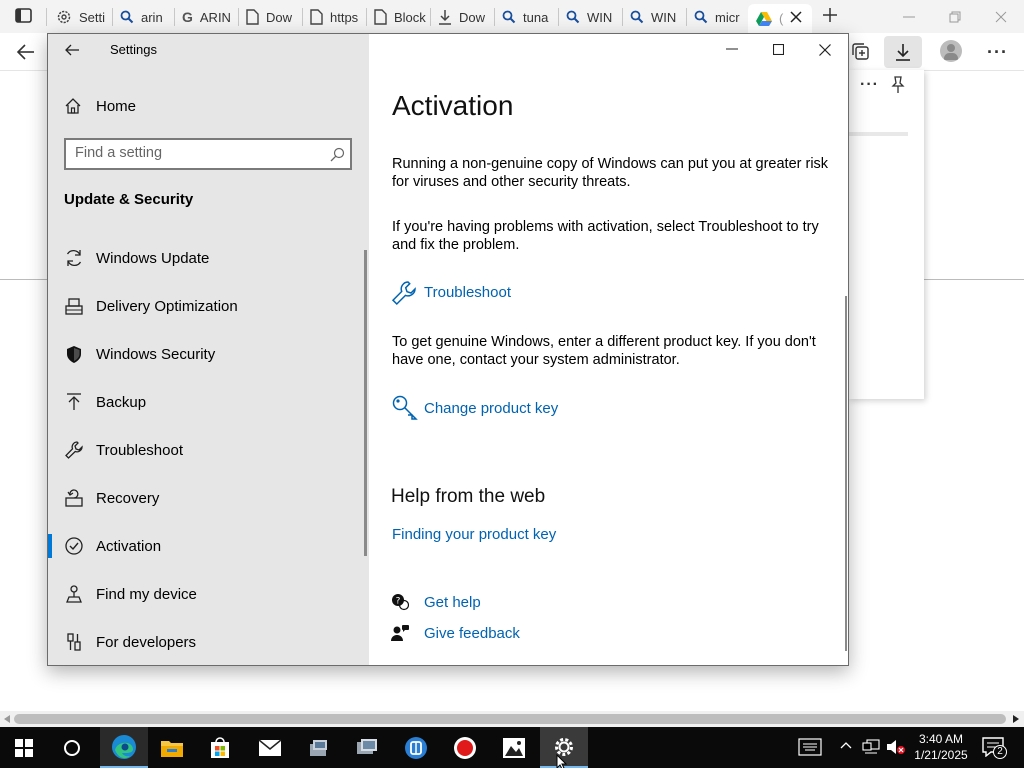 Image resolution: width=1024 pixels, height=768 pixels. Describe the element at coordinates (467, 292) in the screenshot. I see `troubleshoot-link-label: Troubleshoot` at that location.